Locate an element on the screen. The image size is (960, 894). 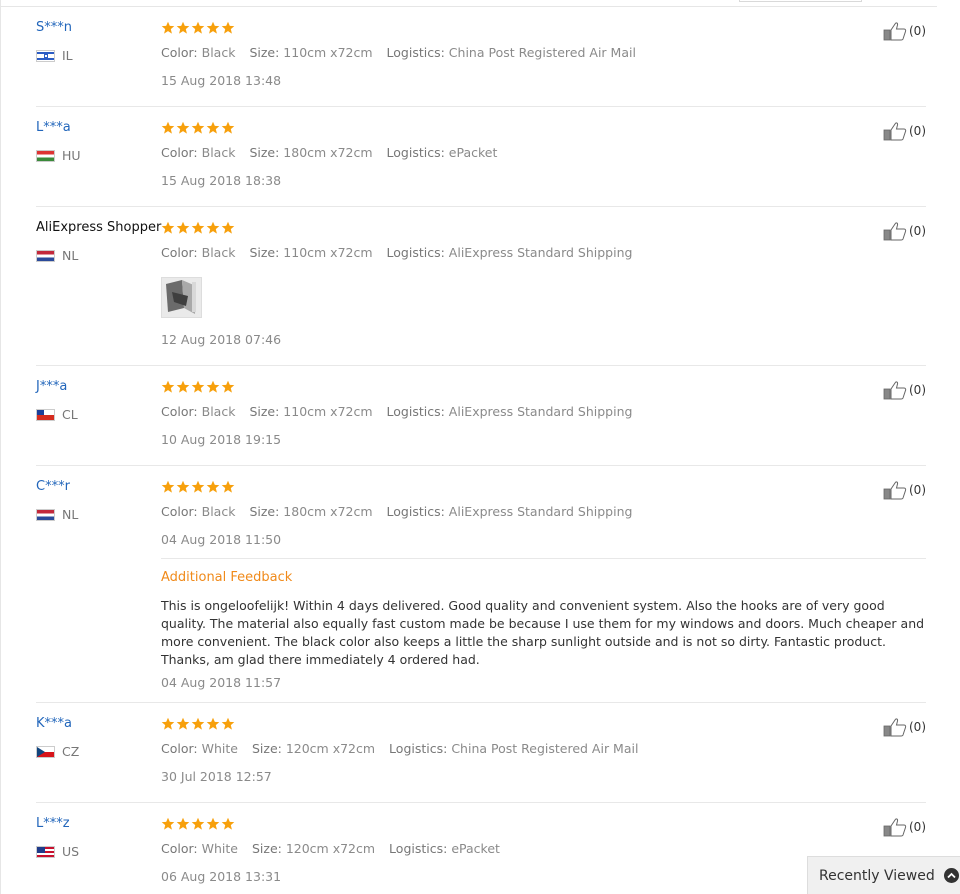
review-photo-thumbnail is located at coordinates (181, 297).